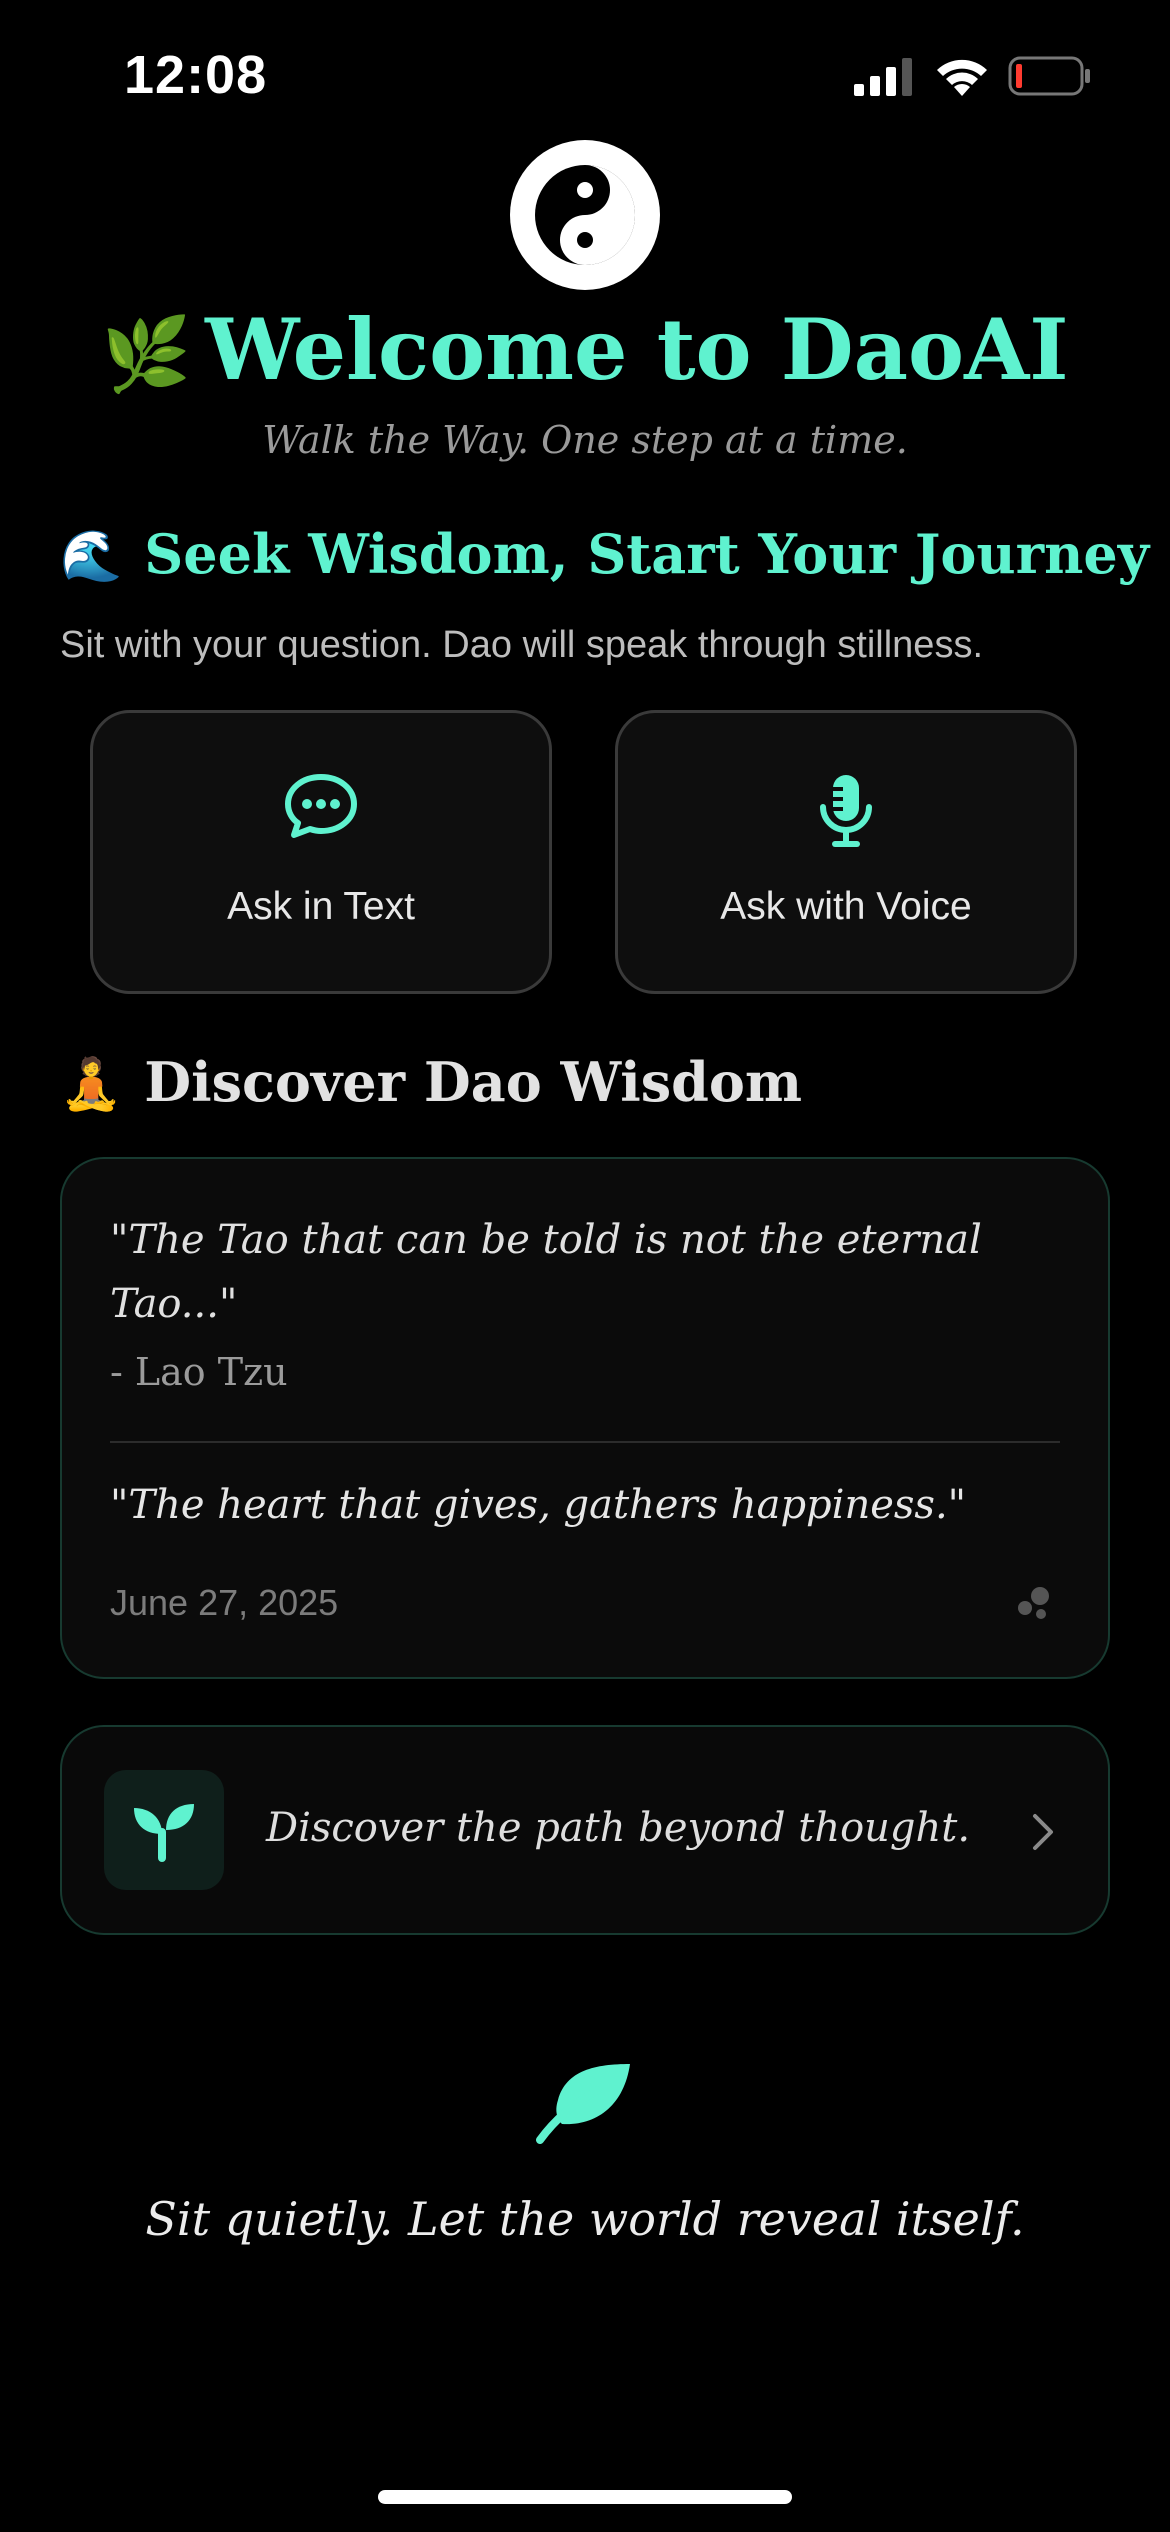 The image size is (1170, 2532). What do you see at coordinates (199, 1372) in the screenshot?
I see `quote-author: - Lao Tzu` at bounding box center [199, 1372].